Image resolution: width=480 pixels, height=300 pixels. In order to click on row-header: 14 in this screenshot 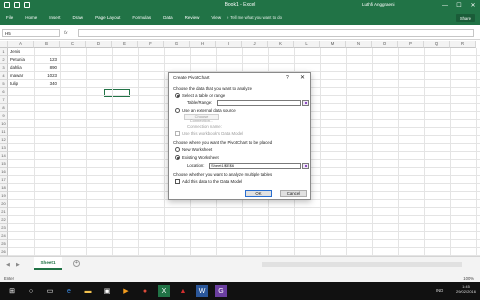, I will do `click(4, 156)`.